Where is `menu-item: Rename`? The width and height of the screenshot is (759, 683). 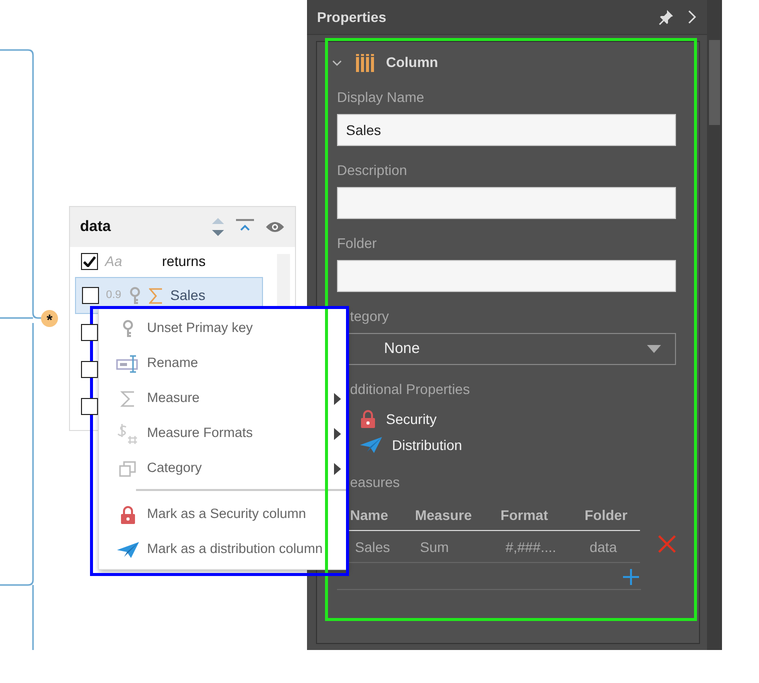
menu-item: Rename is located at coordinates (157, 363).